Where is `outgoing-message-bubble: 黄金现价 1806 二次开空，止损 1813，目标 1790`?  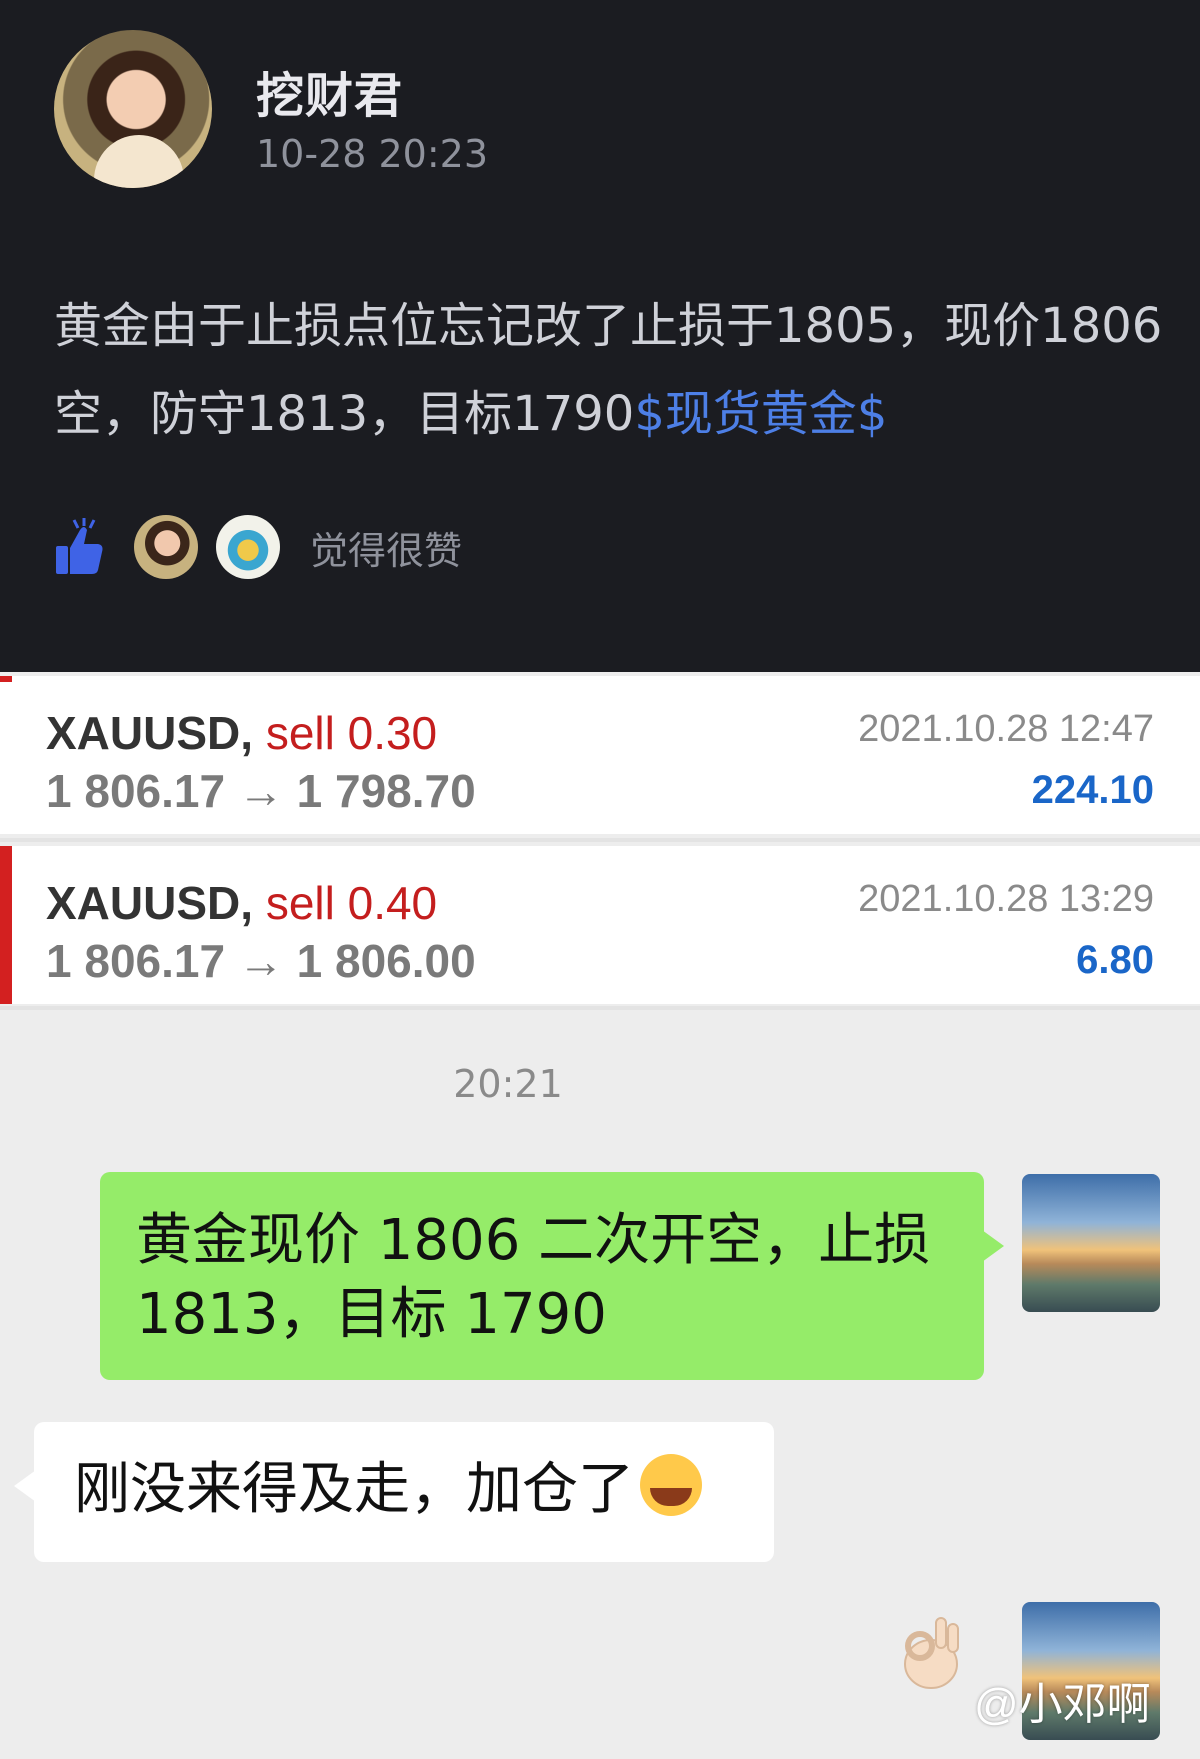
outgoing-message-bubble: 黄金现价 1806 二次开空，止损 1813，目标 1790 is located at coordinates (552, 1276).